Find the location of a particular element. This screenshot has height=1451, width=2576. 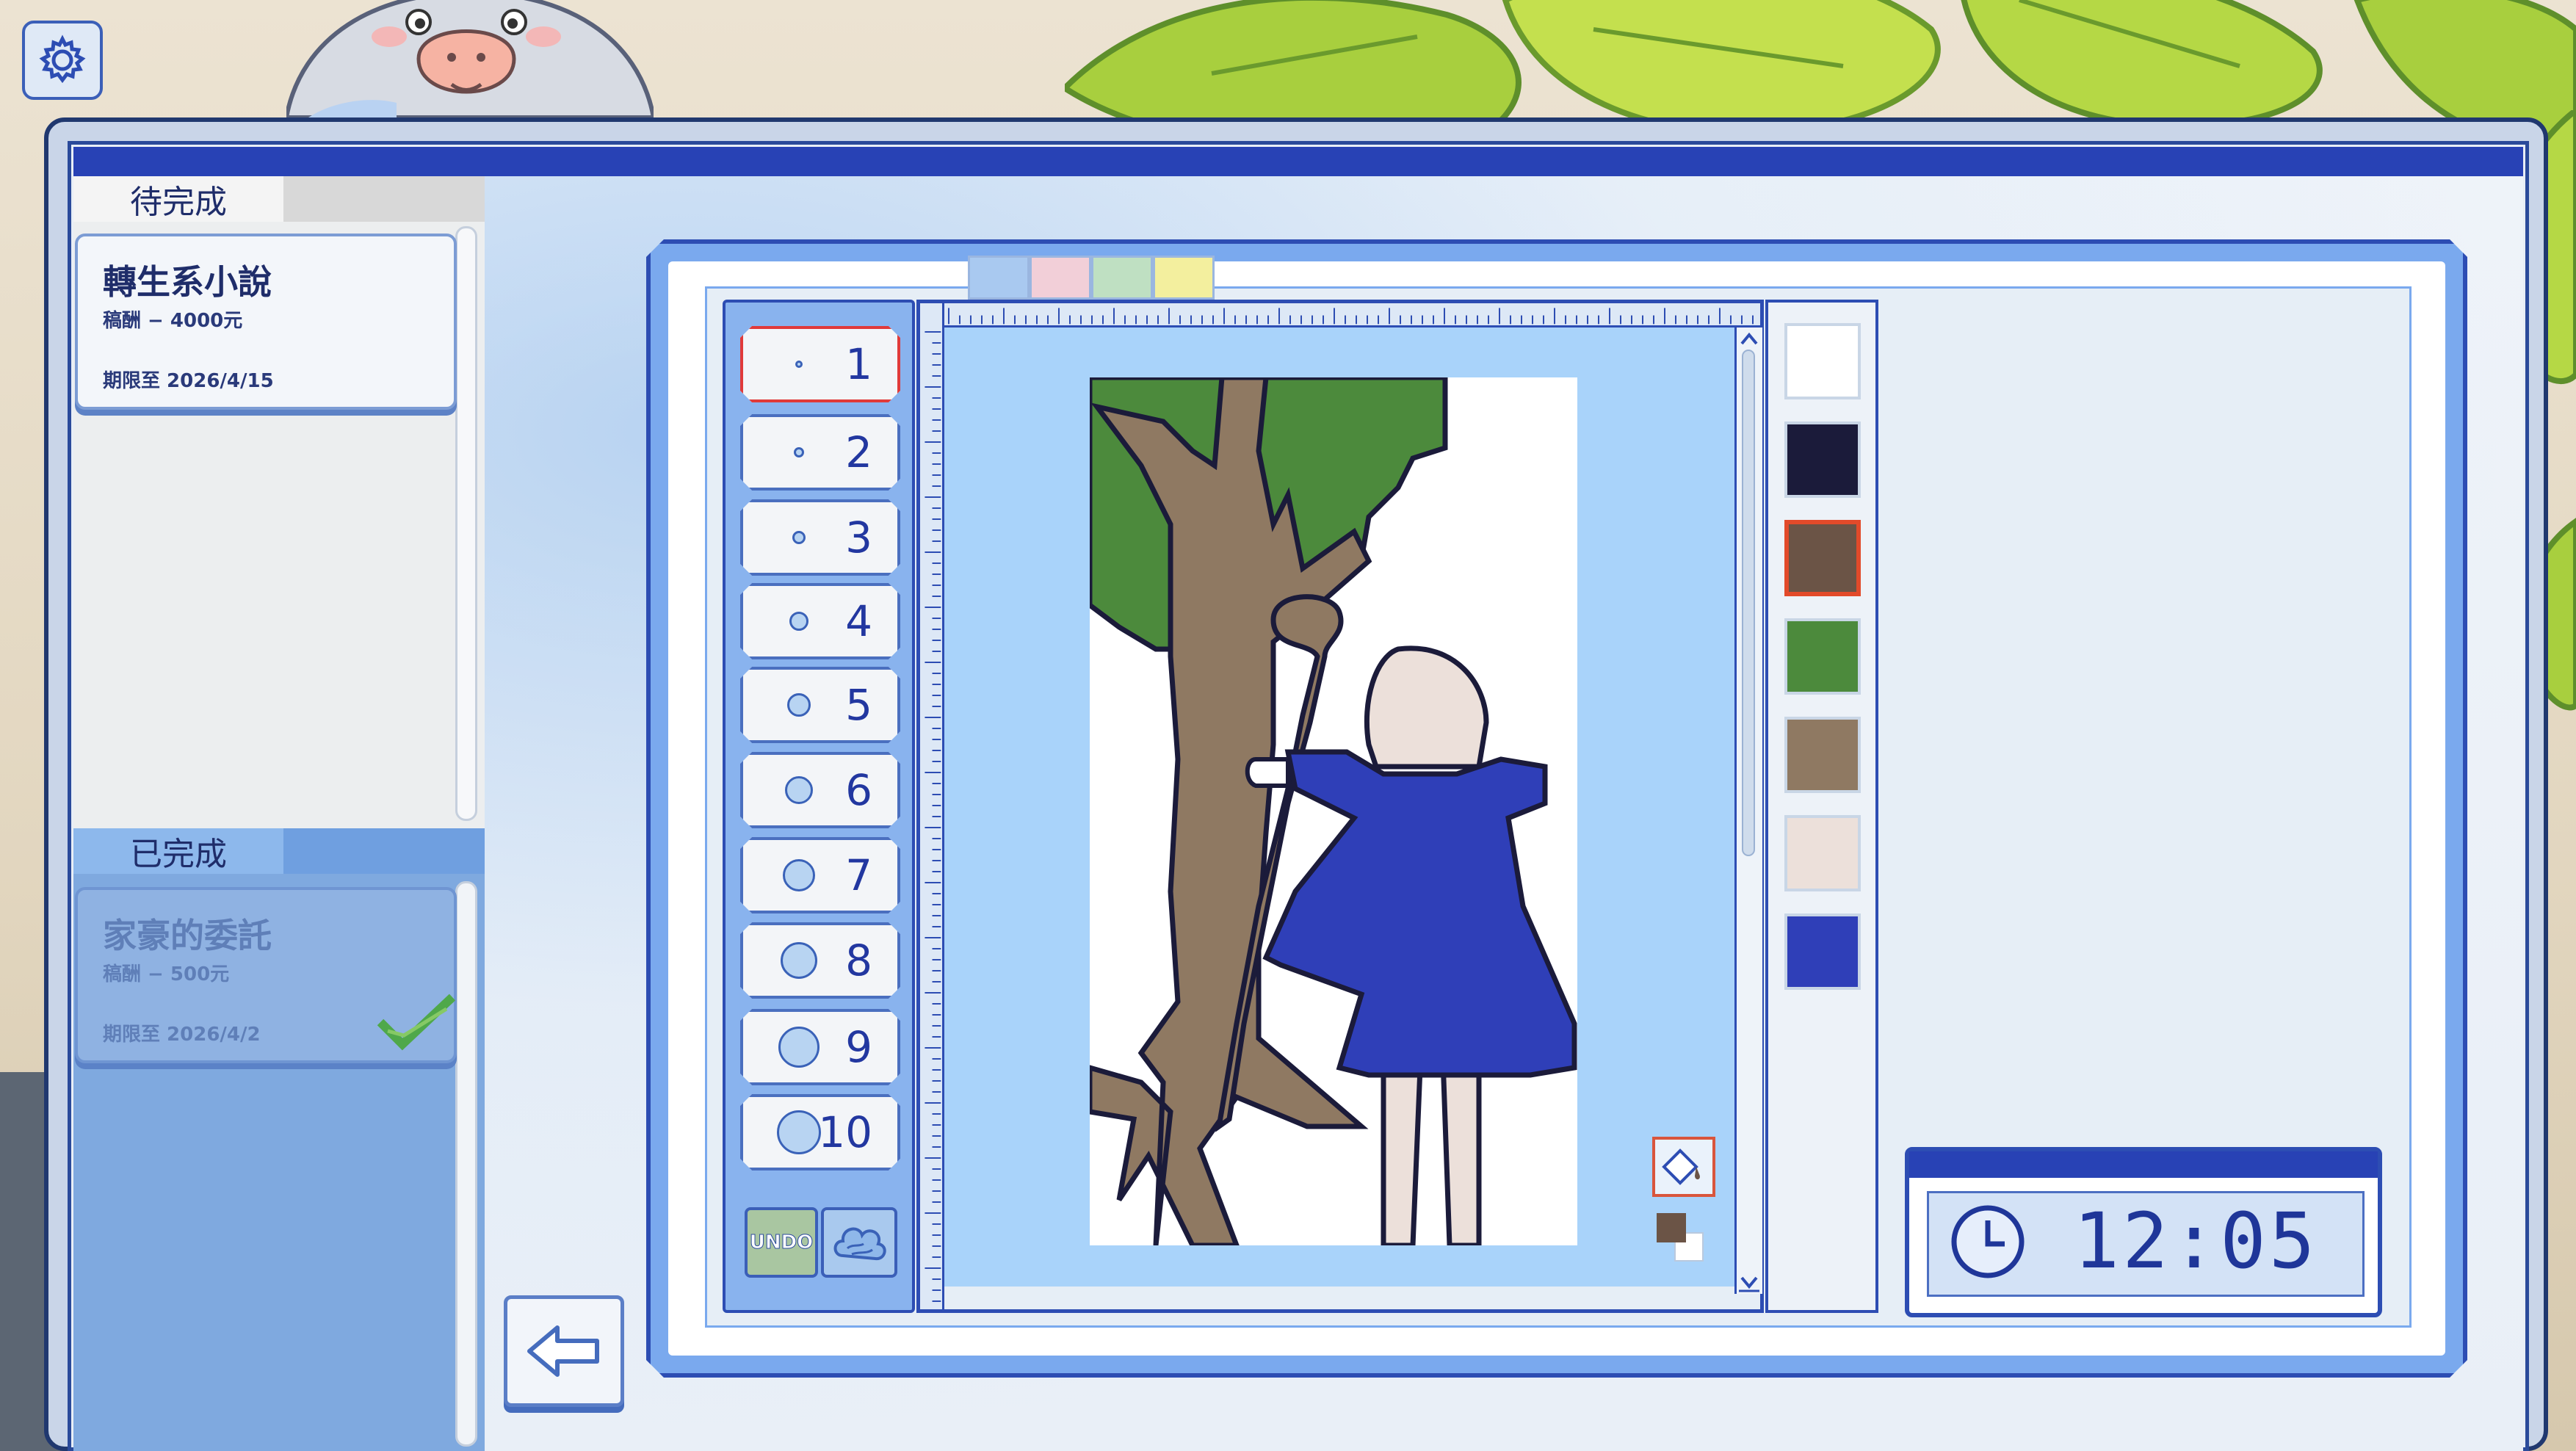

task-fee: 稿酬 − 500元 is located at coordinates (166, 974).